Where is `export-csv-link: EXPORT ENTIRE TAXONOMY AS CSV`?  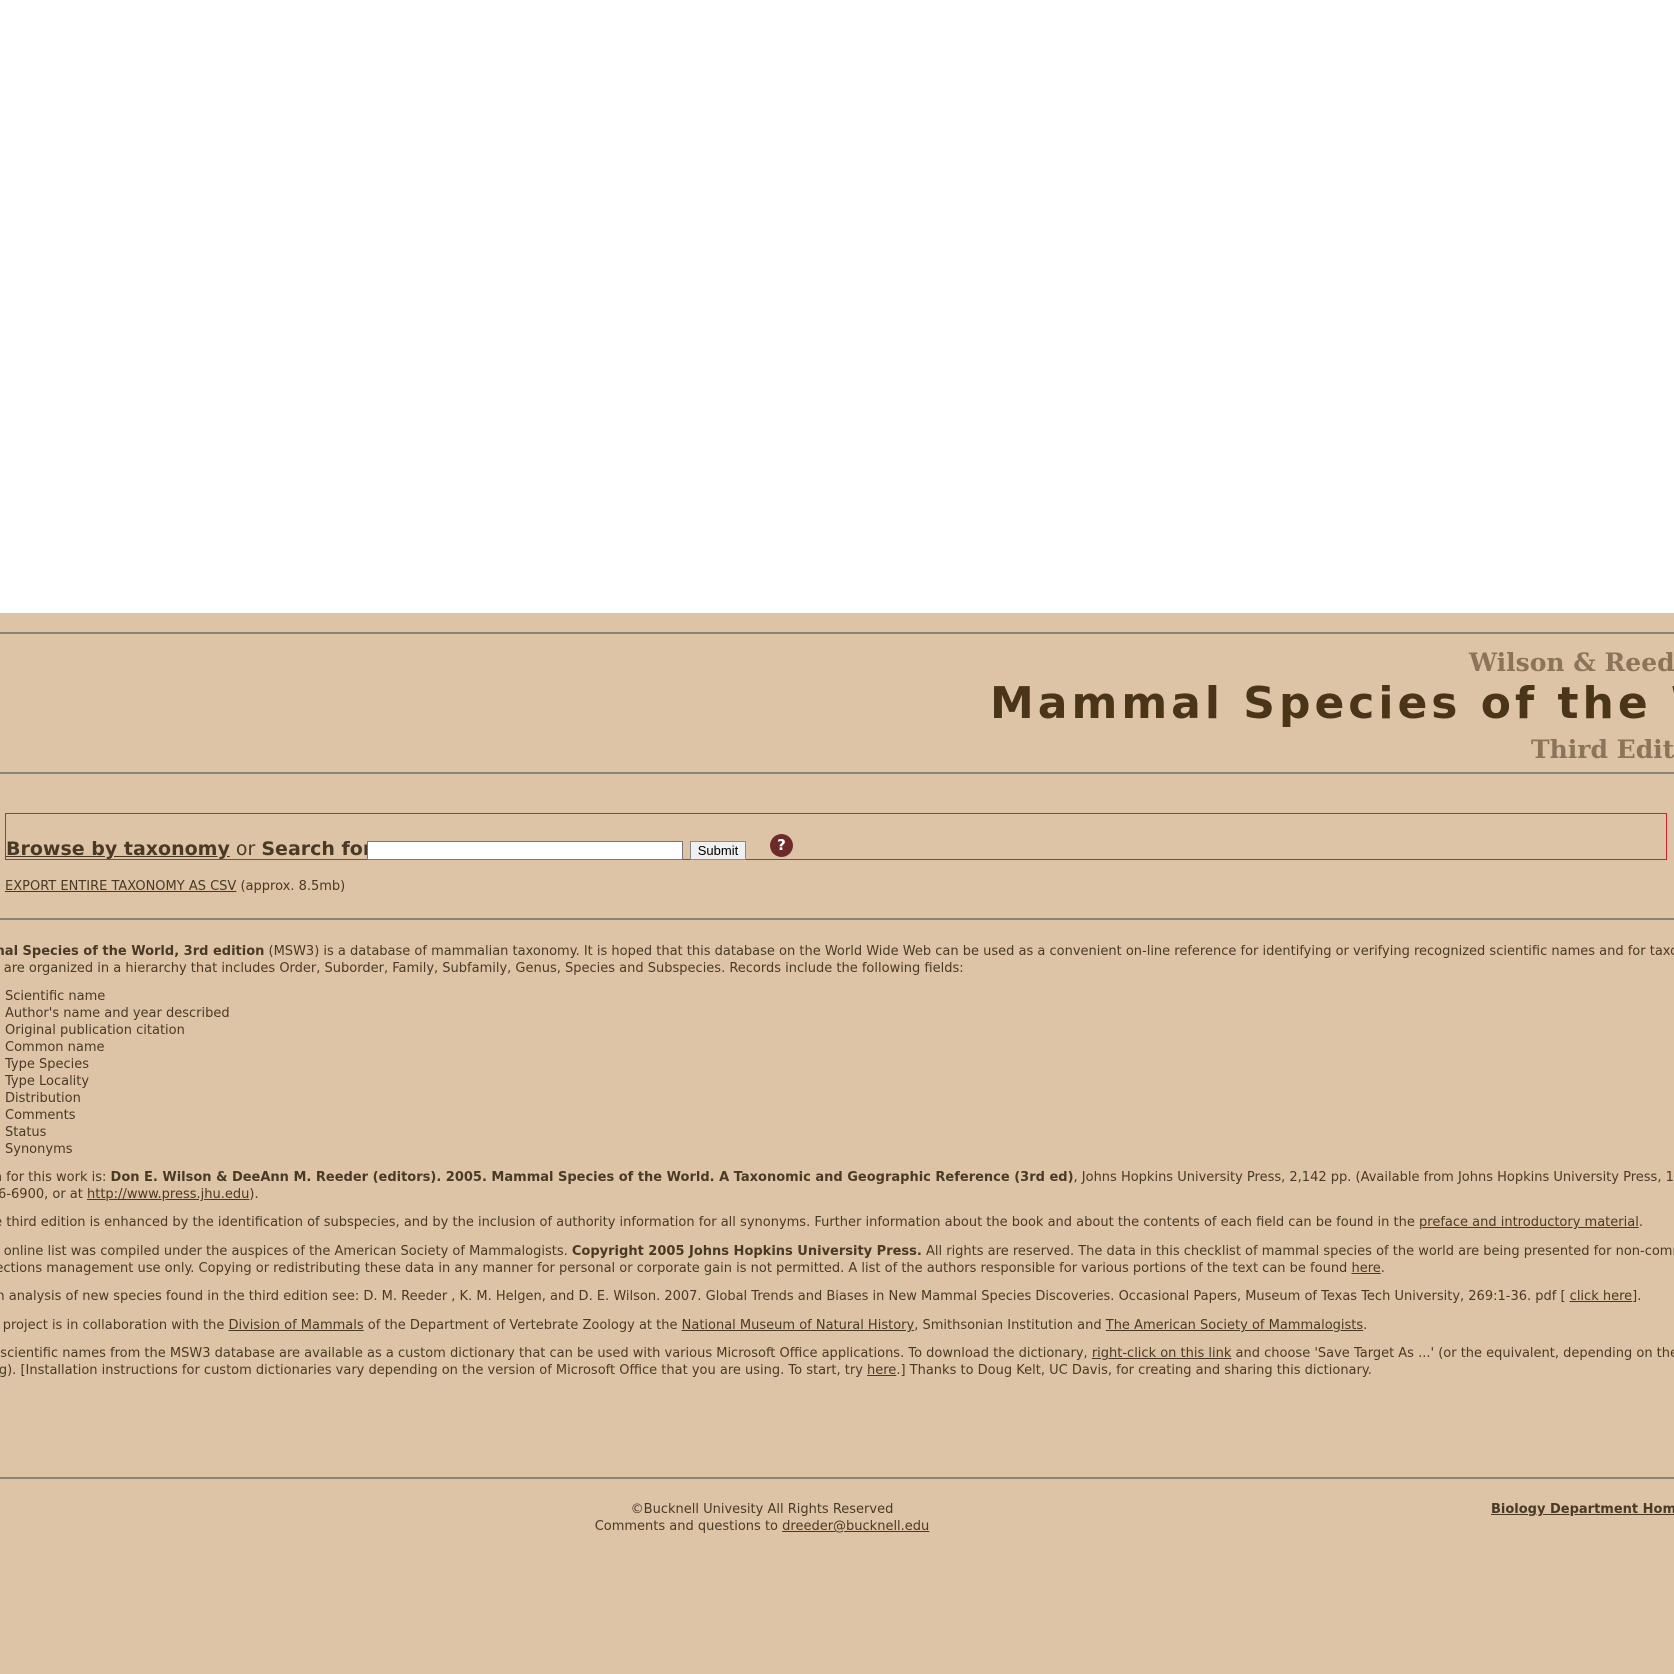
export-csv-link: EXPORT ENTIRE TAXONOMY AS CSV is located at coordinates (120, 886).